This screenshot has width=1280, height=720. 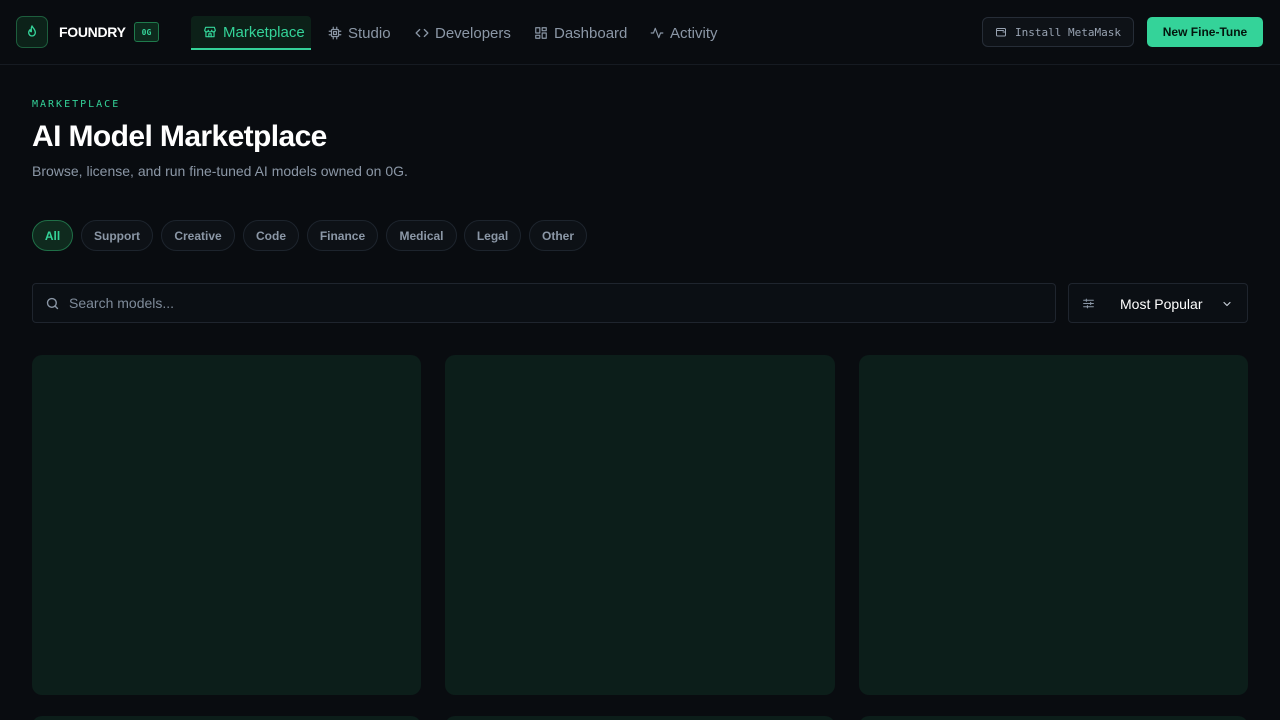 I want to click on chip-medical: Medical, so click(x=421, y=235).